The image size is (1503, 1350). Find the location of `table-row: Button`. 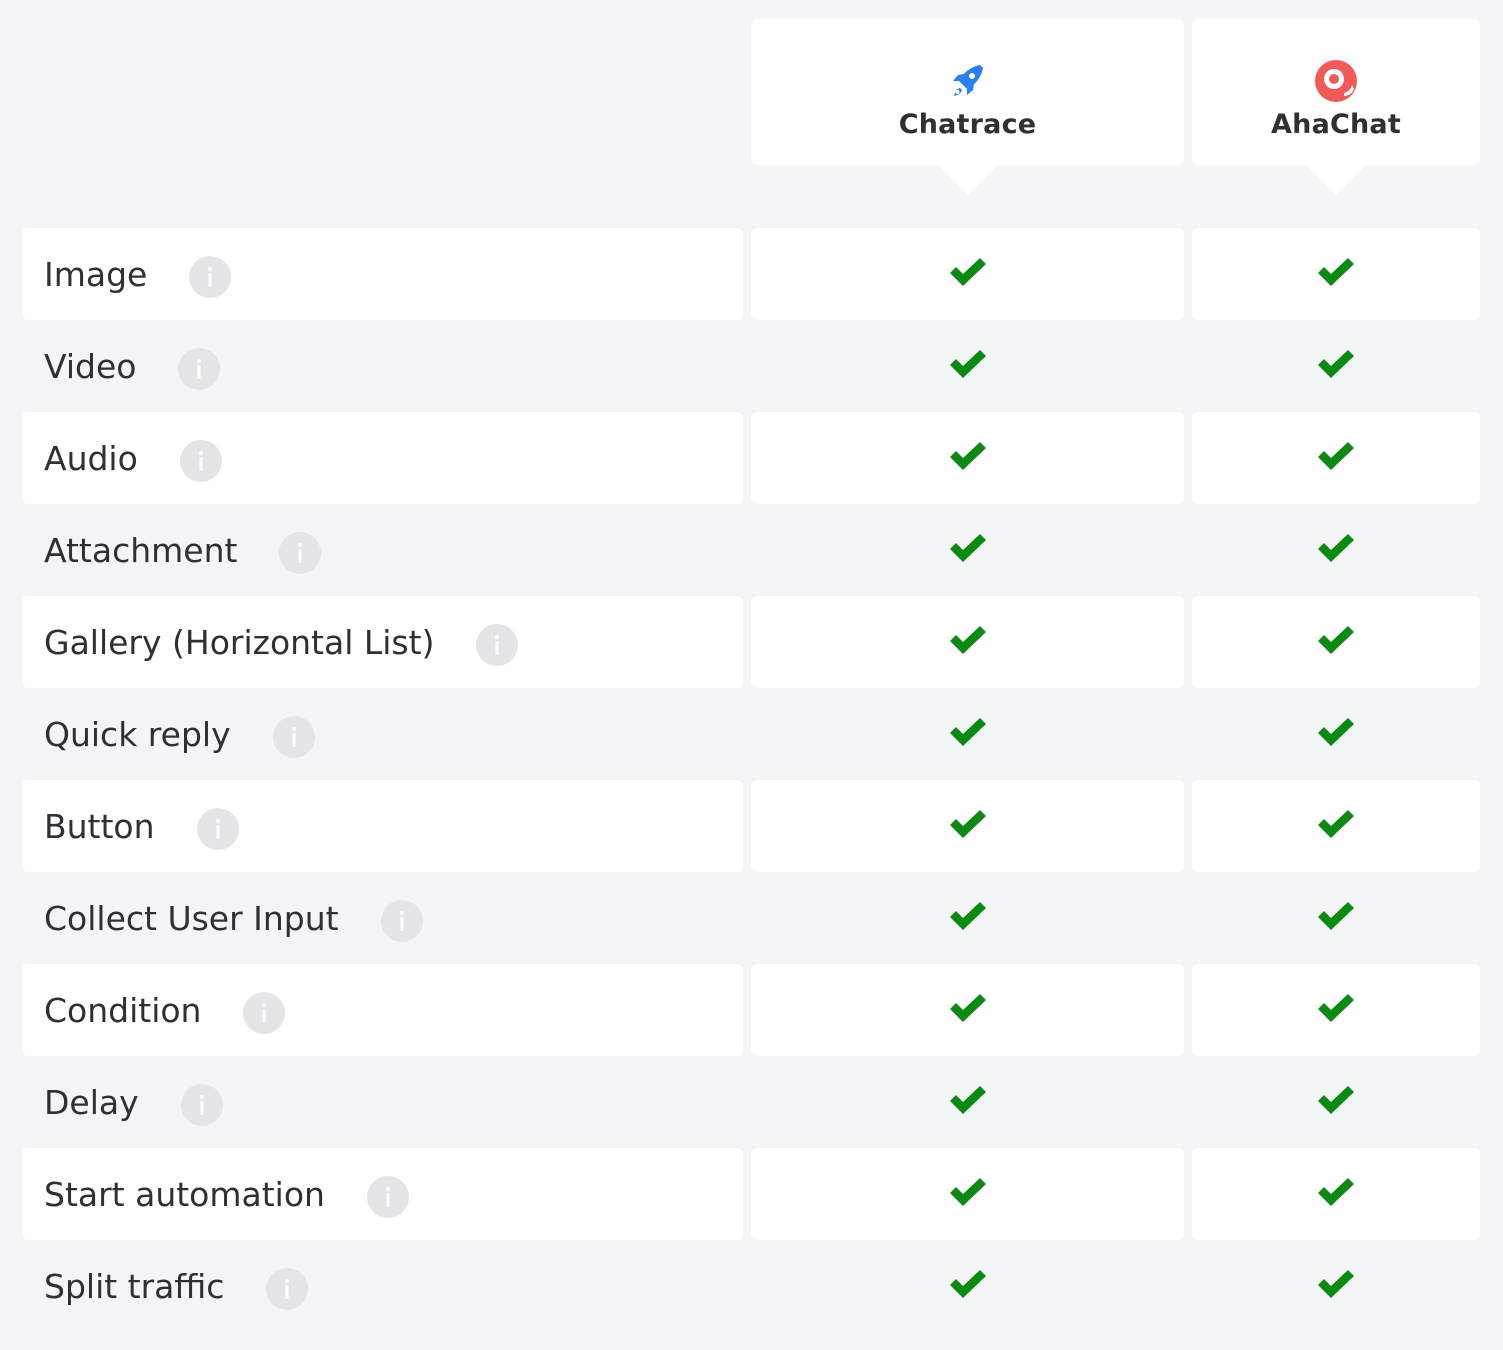

table-row: Button is located at coordinates (751, 826).